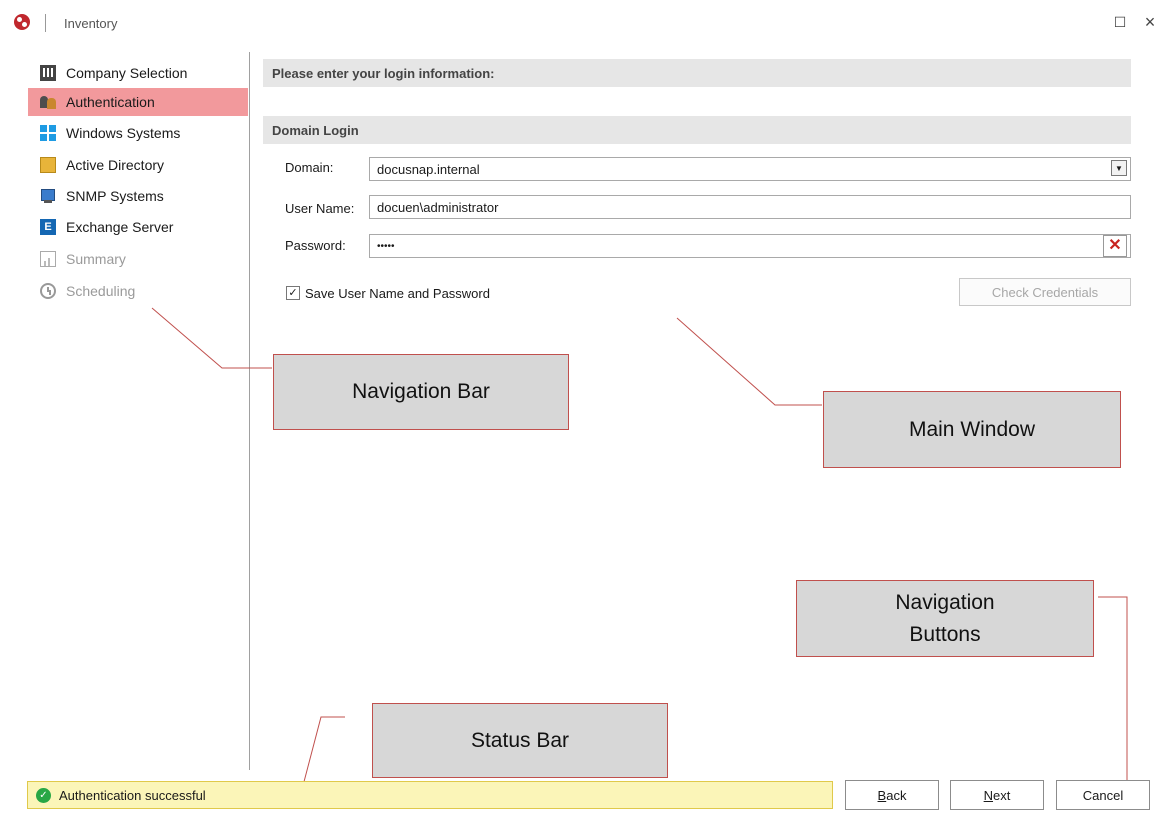  Describe the element at coordinates (945, 602) in the screenshot. I see `callout-navigation-buttons-line1: Navigation` at that location.